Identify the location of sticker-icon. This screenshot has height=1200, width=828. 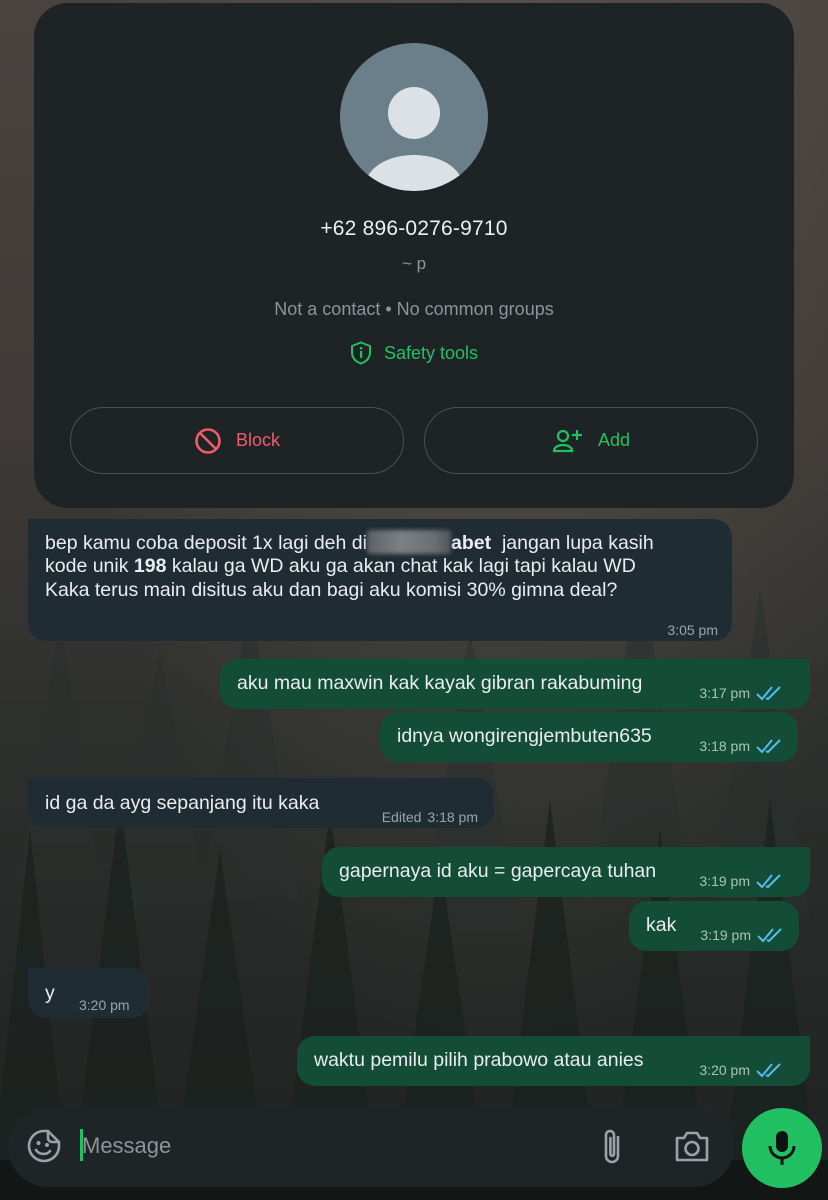
(44, 1146).